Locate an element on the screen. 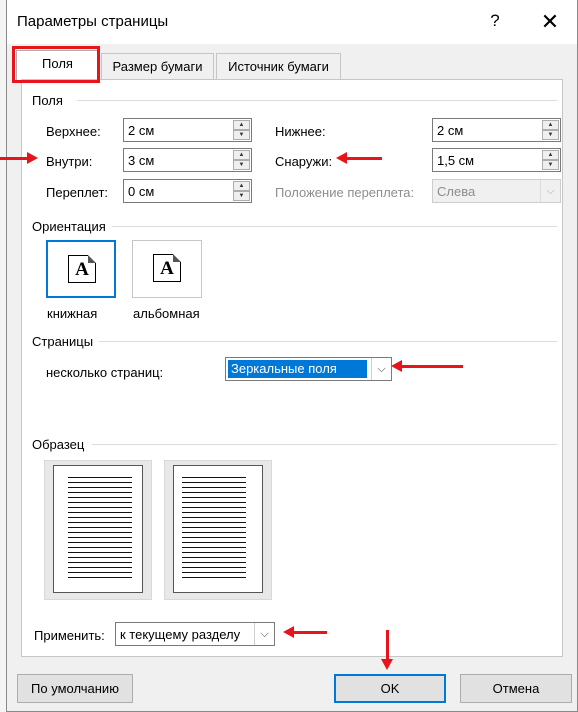  portrait-orientation-button: A is located at coordinates (81, 269).